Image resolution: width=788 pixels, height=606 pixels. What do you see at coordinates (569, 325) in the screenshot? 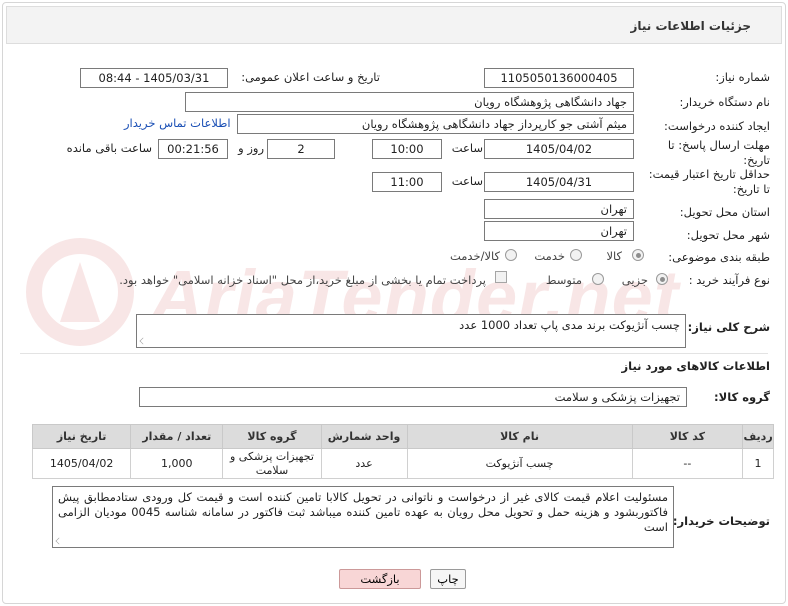
I see `need-description-text: چسب آنژیوکت برند مدی پاپ تعداد 1000 عدد` at bounding box center [569, 325].